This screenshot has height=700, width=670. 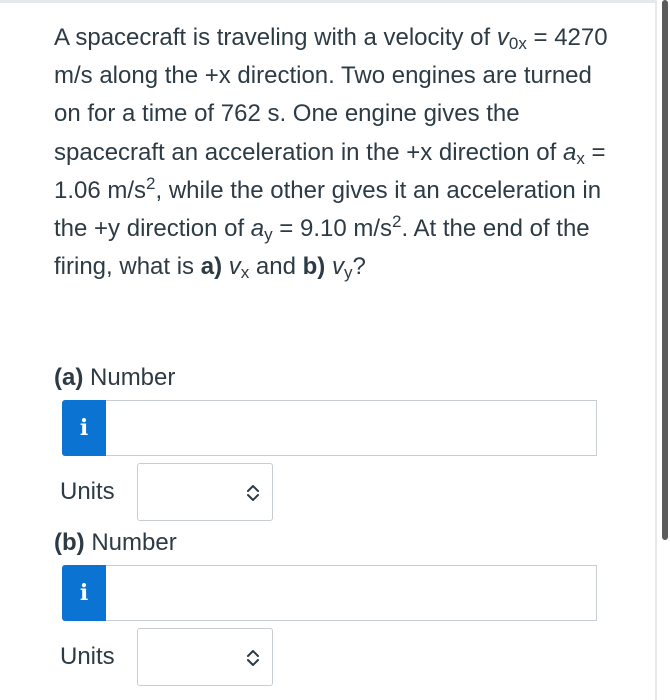 I want to click on part-a-label: (a) Number, so click(x=114, y=378).